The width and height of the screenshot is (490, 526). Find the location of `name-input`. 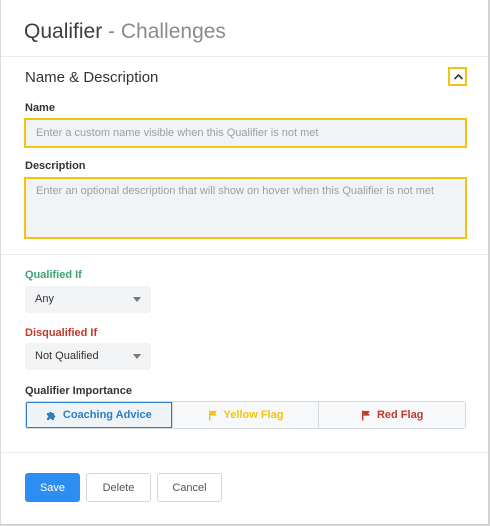

name-input is located at coordinates (245, 133).